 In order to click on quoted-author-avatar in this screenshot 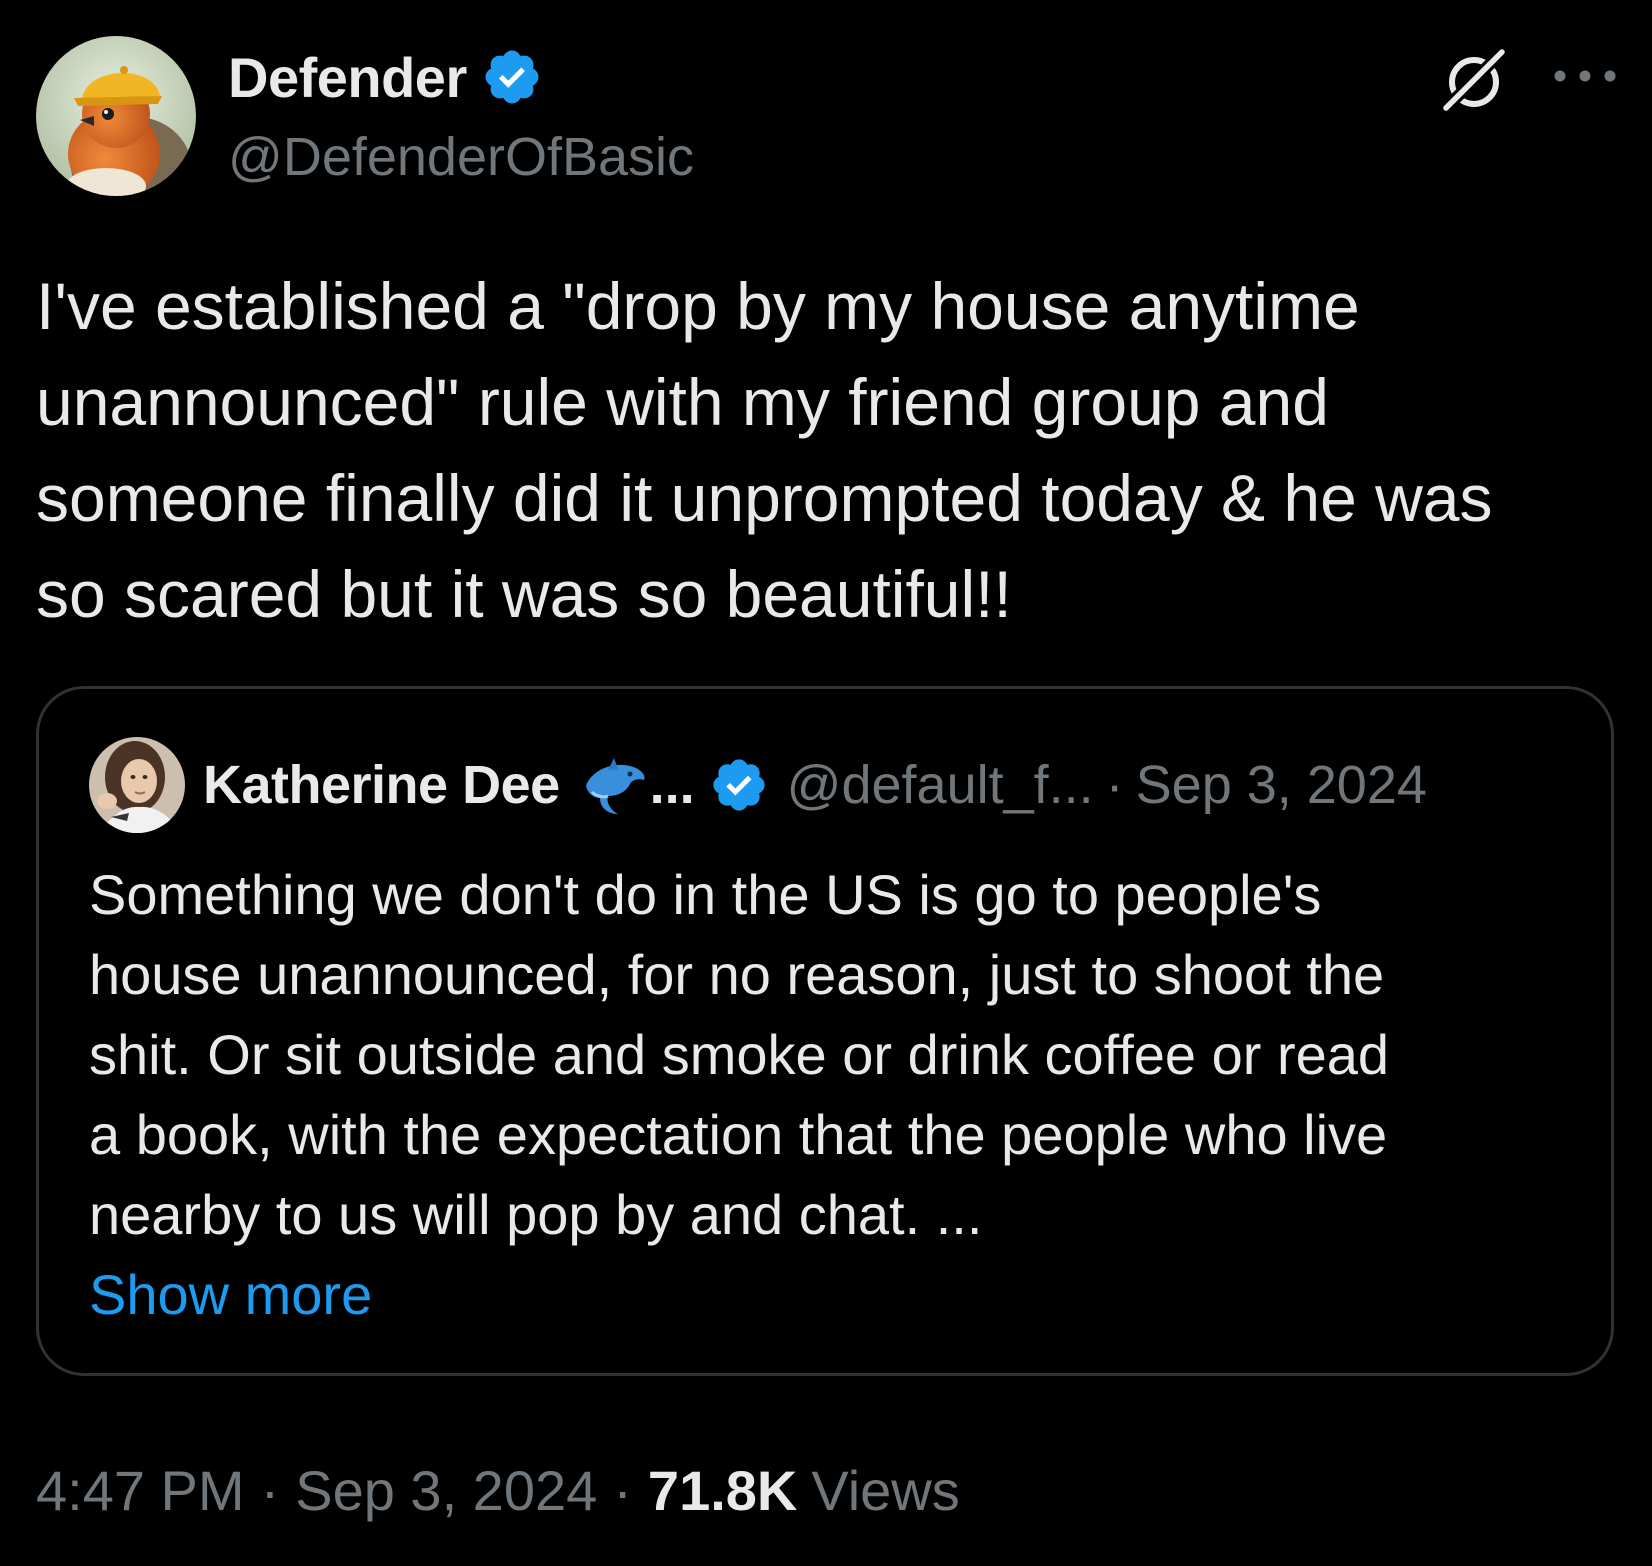, I will do `click(137, 785)`.